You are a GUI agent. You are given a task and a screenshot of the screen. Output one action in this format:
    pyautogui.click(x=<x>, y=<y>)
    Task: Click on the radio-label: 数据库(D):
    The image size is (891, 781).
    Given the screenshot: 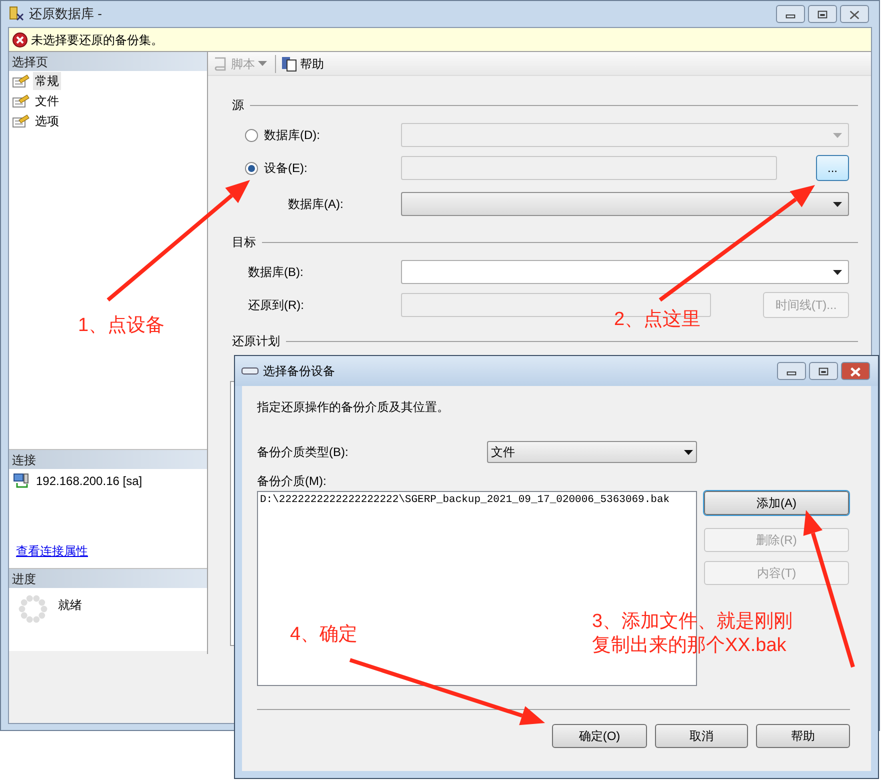 What is the action you would take?
    pyautogui.click(x=292, y=135)
    